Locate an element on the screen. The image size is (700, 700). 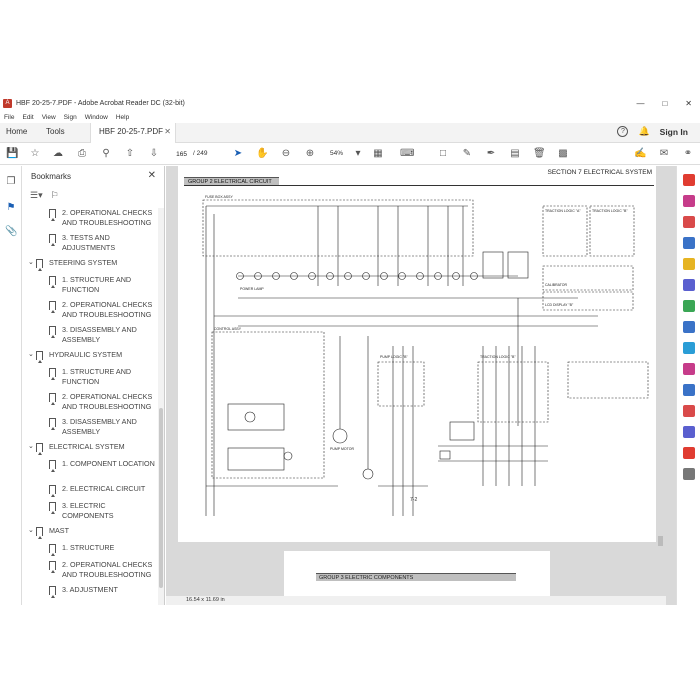
save-icon: 💾 is located at coordinates (12, 154).